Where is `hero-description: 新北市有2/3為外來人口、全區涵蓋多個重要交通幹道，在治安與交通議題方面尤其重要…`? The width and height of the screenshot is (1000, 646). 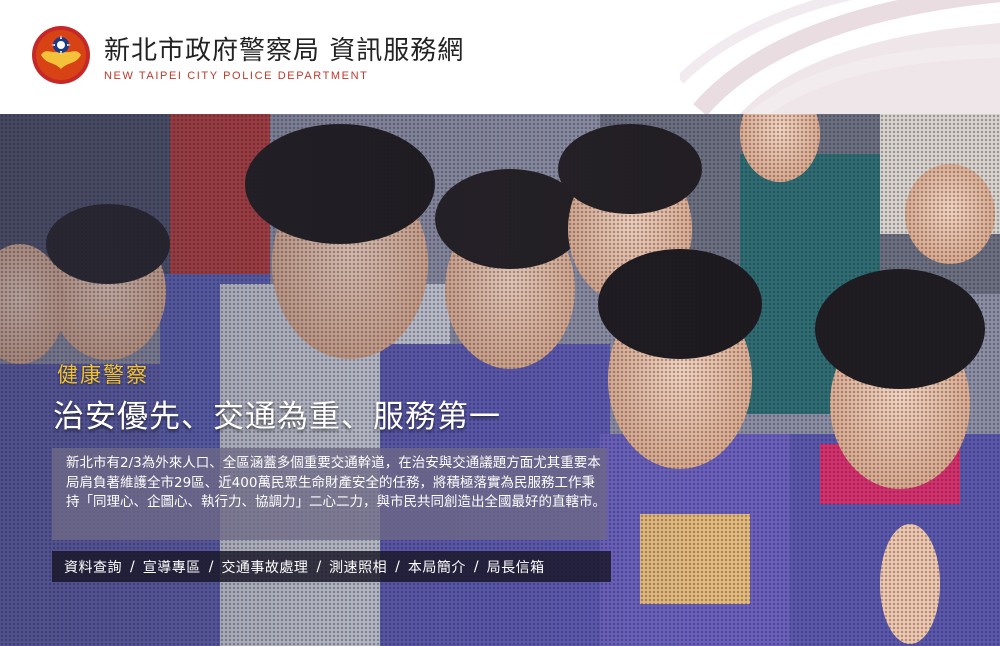 hero-description: 新北市有2/3為外來人口、全區涵蓋多個重要交通幹道，在治安與交通議題方面尤其重要… is located at coordinates (336, 482).